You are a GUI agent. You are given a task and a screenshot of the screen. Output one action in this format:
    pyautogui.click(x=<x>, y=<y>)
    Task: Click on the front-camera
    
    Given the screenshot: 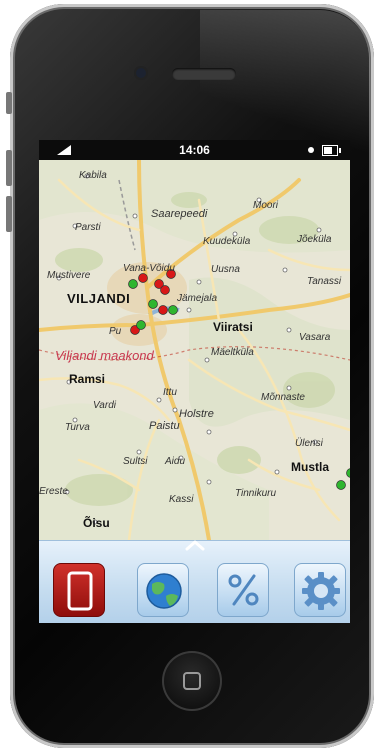 What is the action you would take?
    pyautogui.click(x=141, y=73)
    